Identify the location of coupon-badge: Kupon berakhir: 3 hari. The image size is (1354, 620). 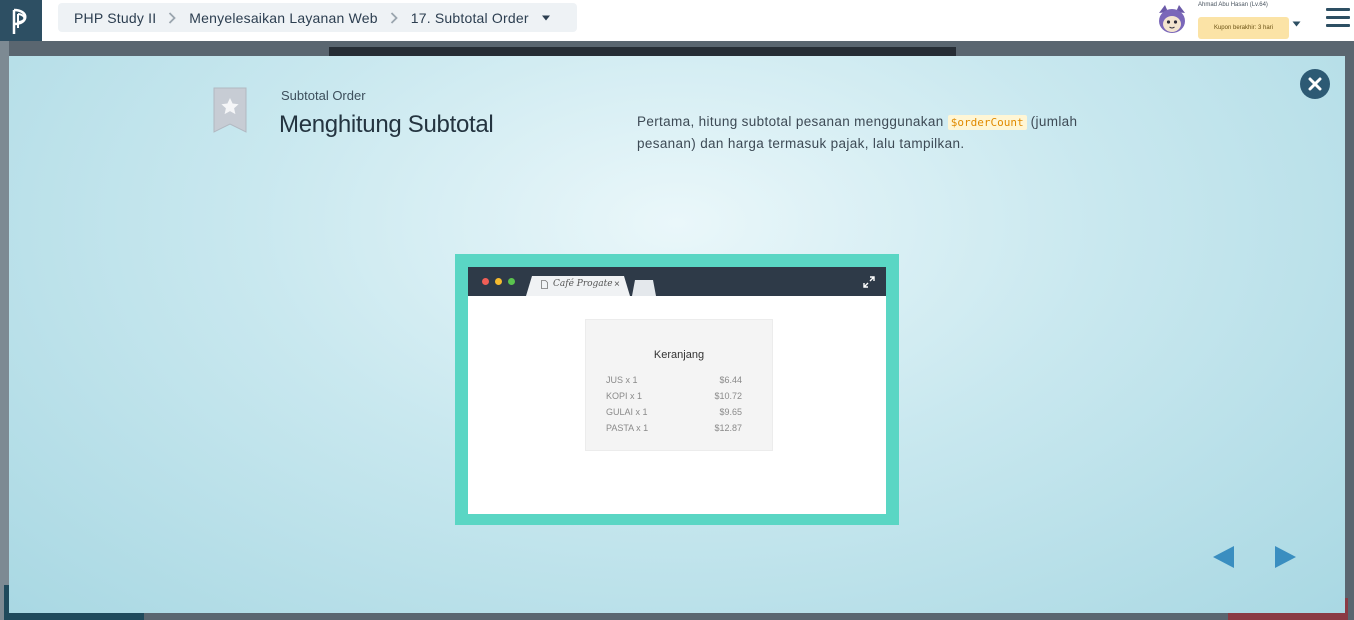
(1243, 28).